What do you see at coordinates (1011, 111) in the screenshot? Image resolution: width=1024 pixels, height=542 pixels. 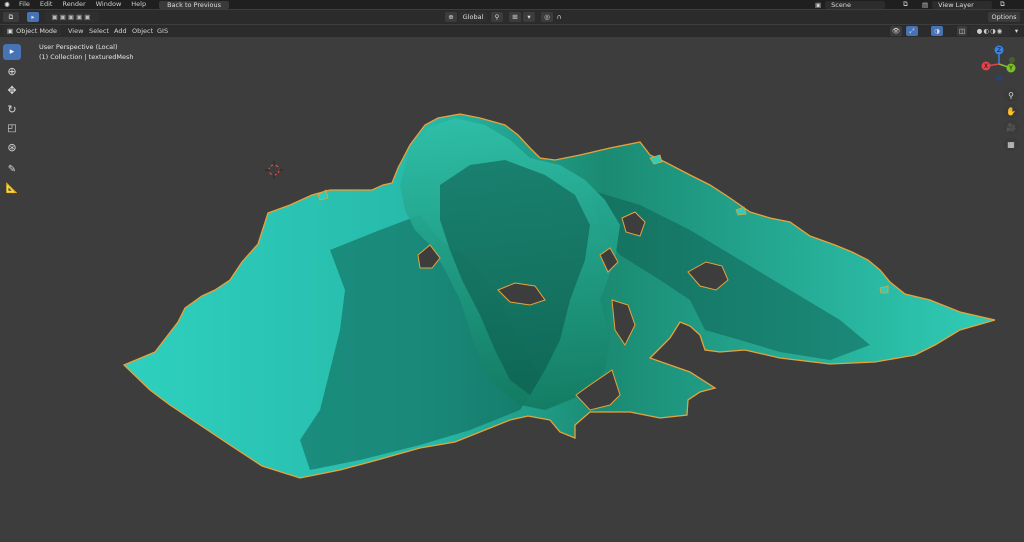 I see `pan-hand-icon: ✋` at bounding box center [1011, 111].